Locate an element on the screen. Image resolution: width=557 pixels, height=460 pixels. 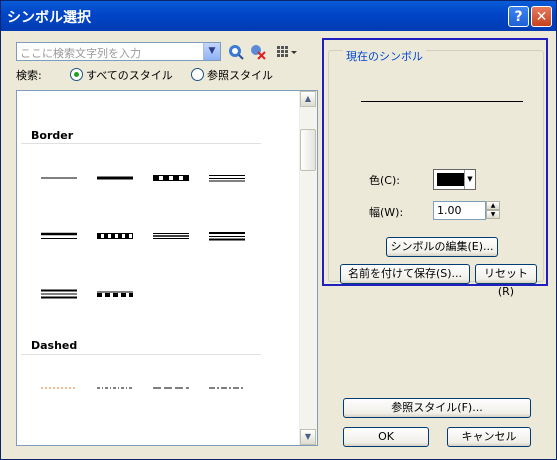
radio-referenced-styles-label: 参照スタイル is located at coordinates (240, 75).